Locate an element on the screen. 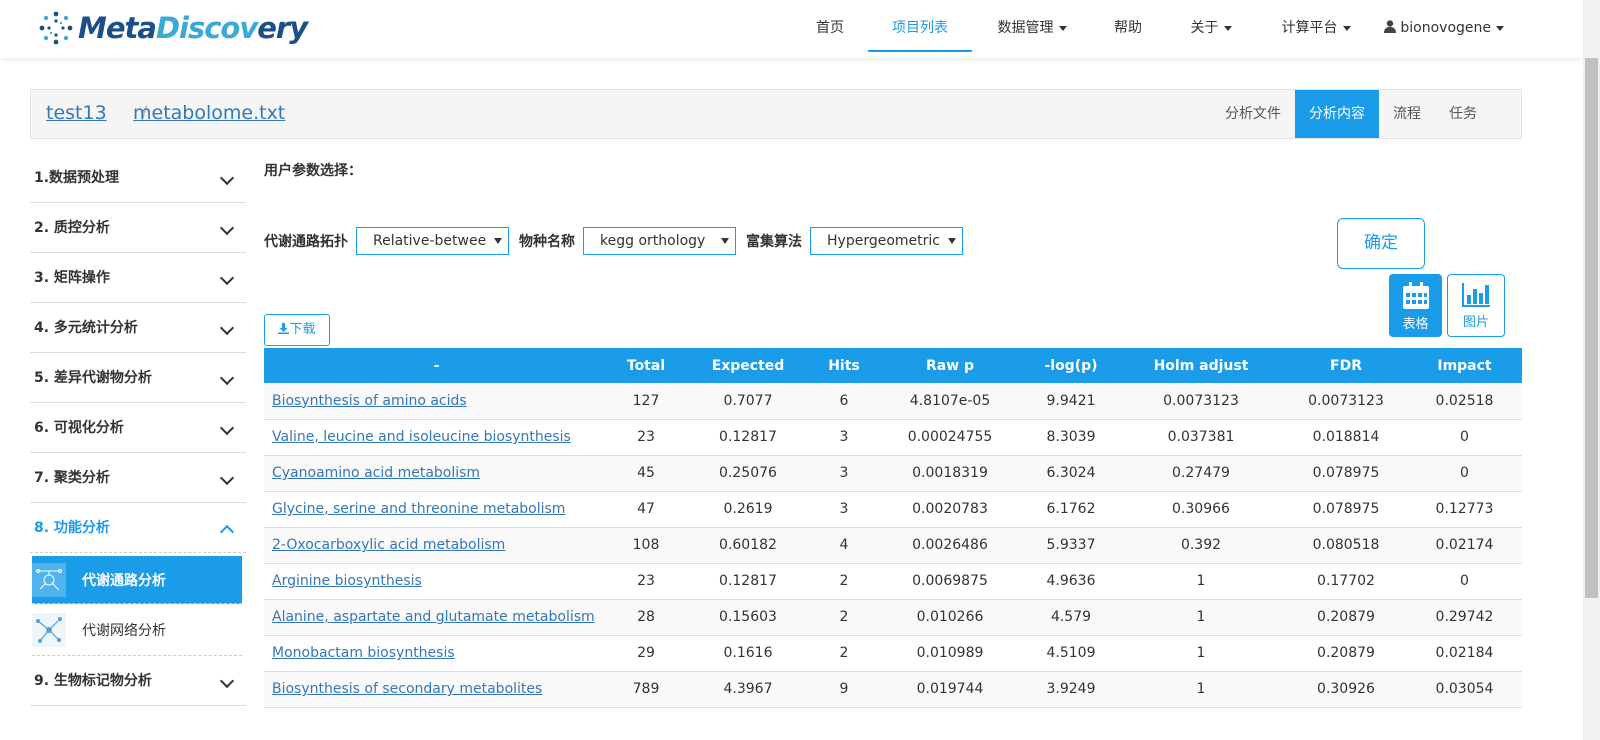 This screenshot has width=1600, height=740. scrollbar-thumb is located at coordinates (1591, 328).